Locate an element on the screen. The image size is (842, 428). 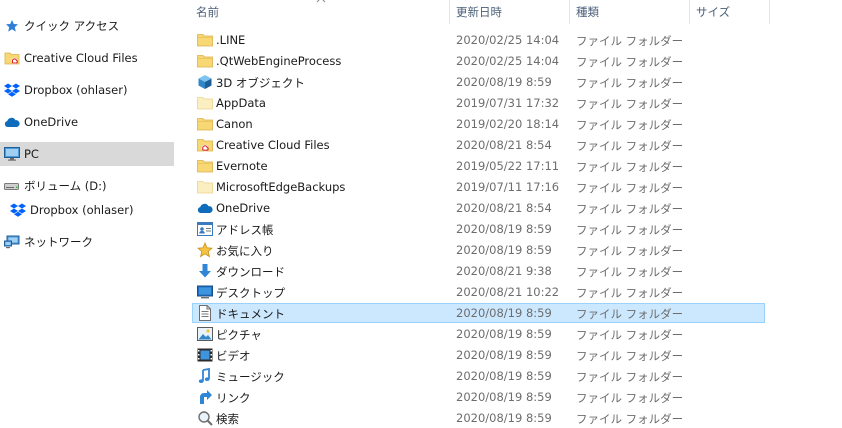
file-row: 3D オブジェクト 2020/08/19 8:59 ファイル フォルダー is located at coordinates (478, 82).